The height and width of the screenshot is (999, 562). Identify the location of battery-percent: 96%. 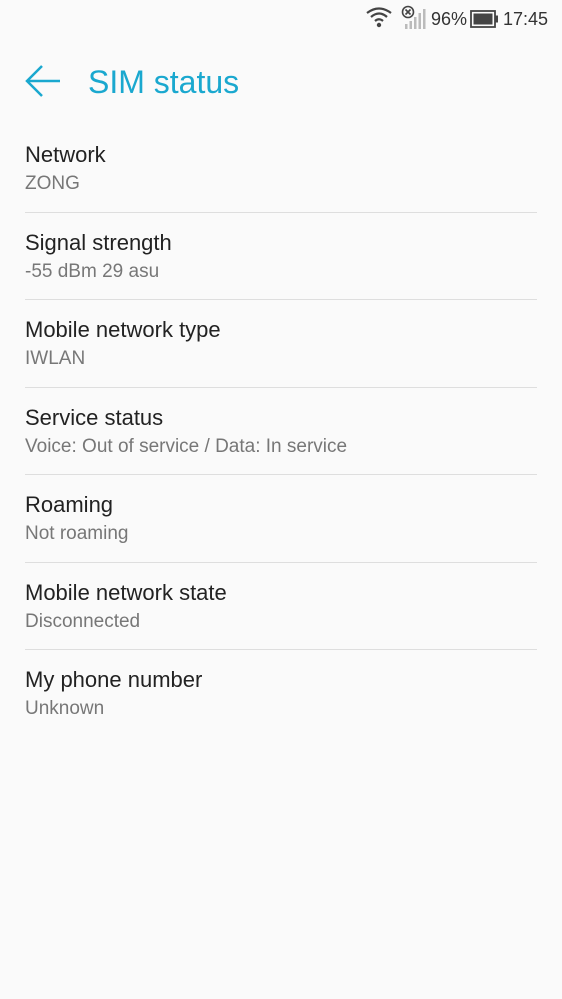
(449, 19).